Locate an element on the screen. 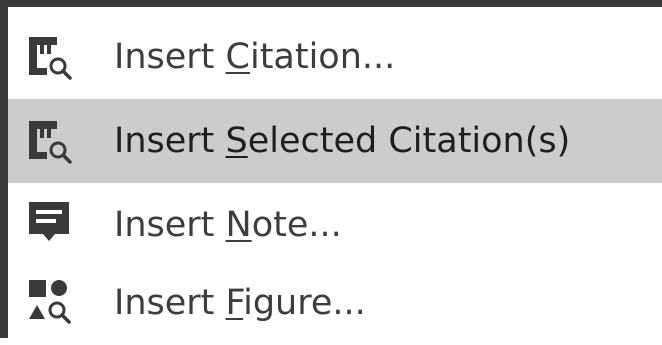  figure-search-icon is located at coordinates (49, 300).